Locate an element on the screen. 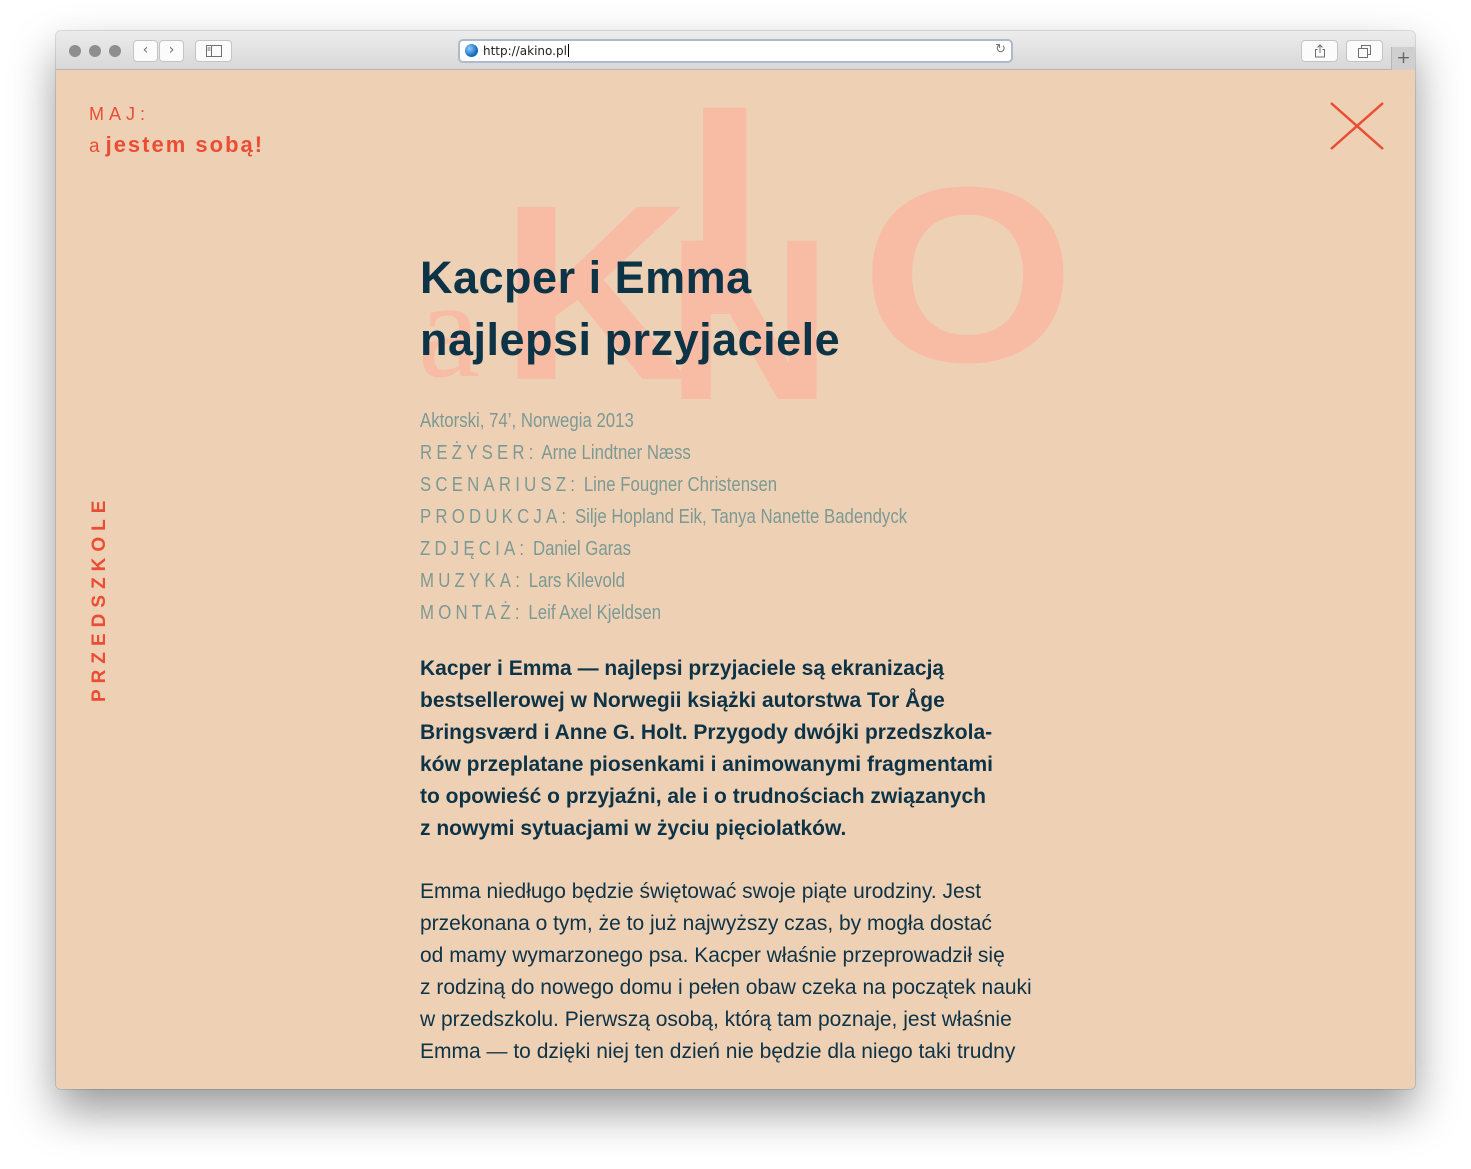 Image resolution: width=1471 pixels, height=1169 pixels. new-tab-button: + is located at coordinates (1403, 58).